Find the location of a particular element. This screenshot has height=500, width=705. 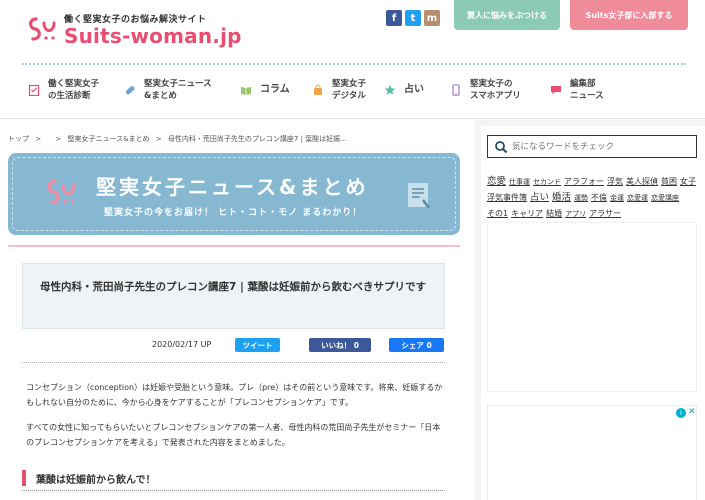

tweet-label: ツイート is located at coordinates (257, 345).